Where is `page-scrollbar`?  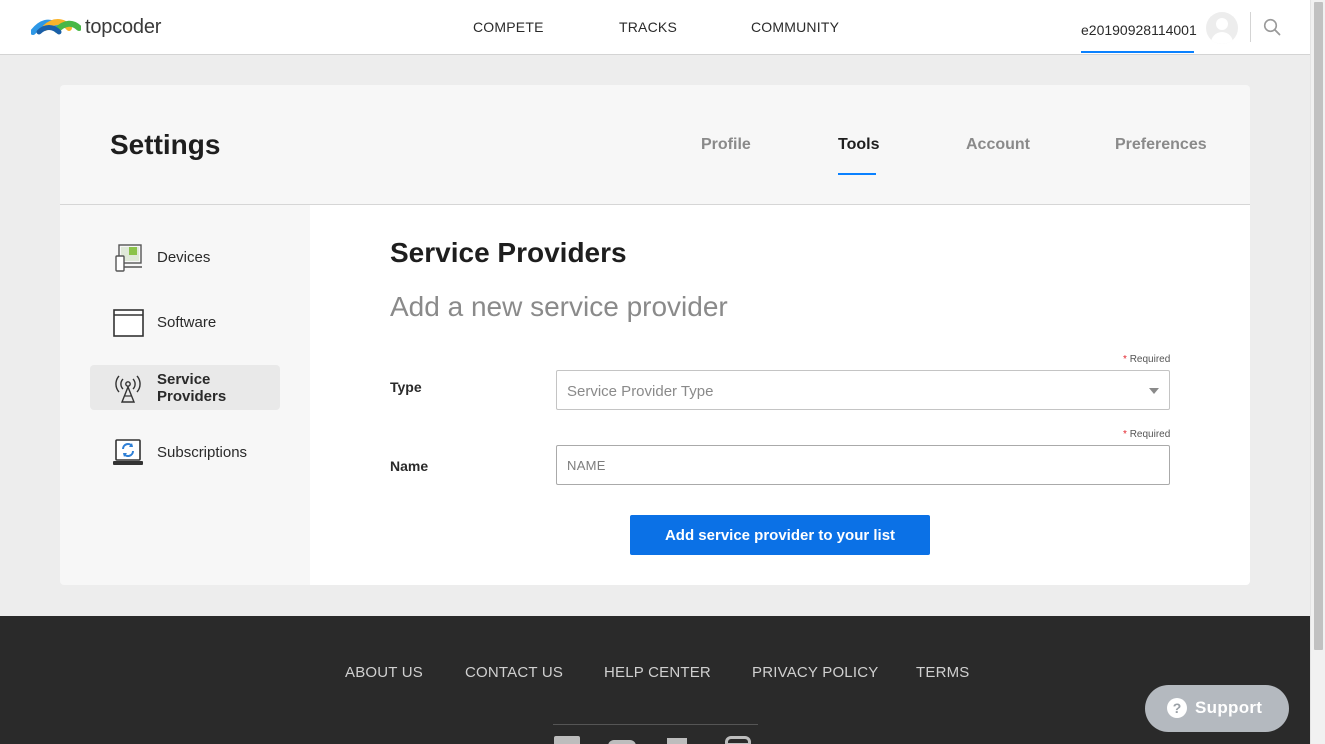
page-scrollbar is located at coordinates (1317, 372).